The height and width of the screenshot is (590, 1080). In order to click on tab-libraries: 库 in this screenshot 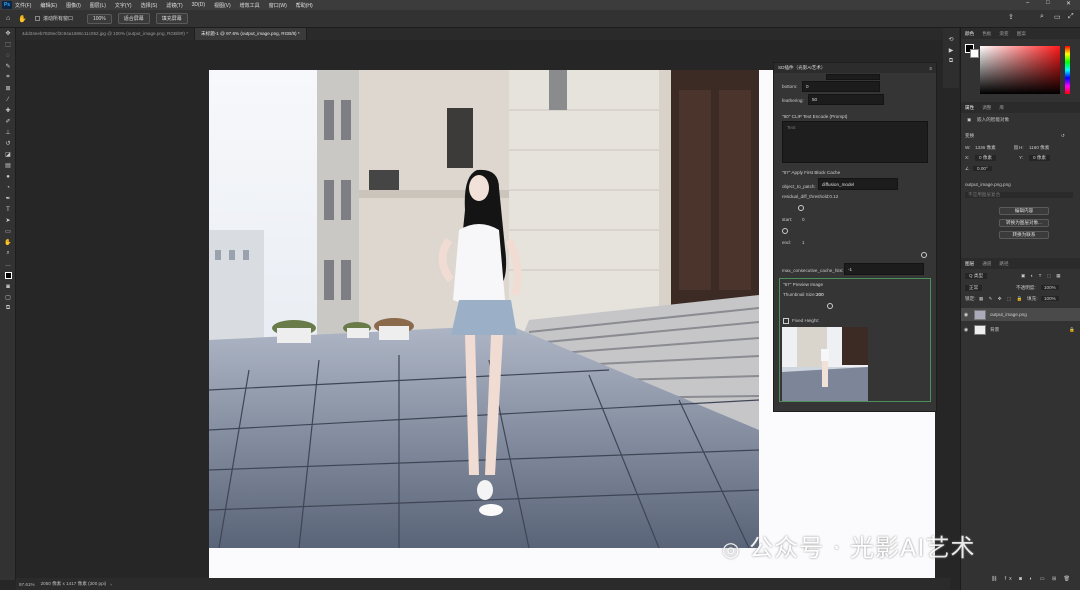, I will do `click(1001, 108)`.